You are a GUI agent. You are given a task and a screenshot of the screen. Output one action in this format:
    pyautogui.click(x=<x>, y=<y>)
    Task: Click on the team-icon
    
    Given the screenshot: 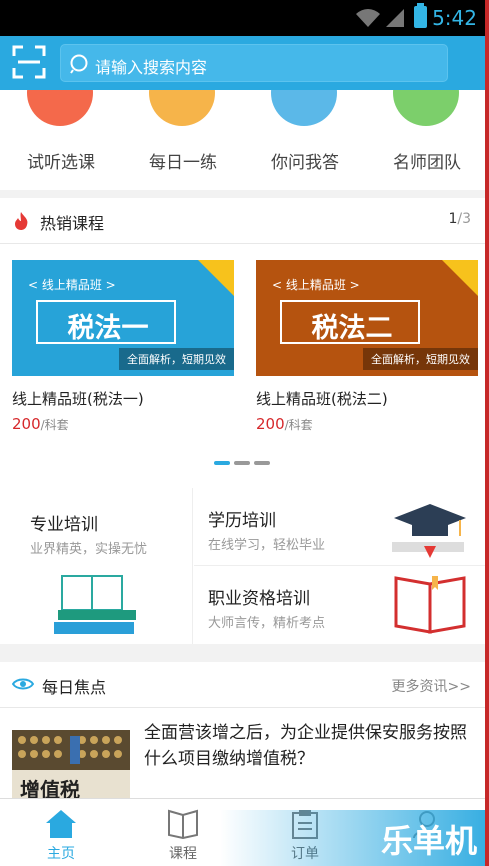 What is the action you would take?
    pyautogui.click(x=426, y=108)
    